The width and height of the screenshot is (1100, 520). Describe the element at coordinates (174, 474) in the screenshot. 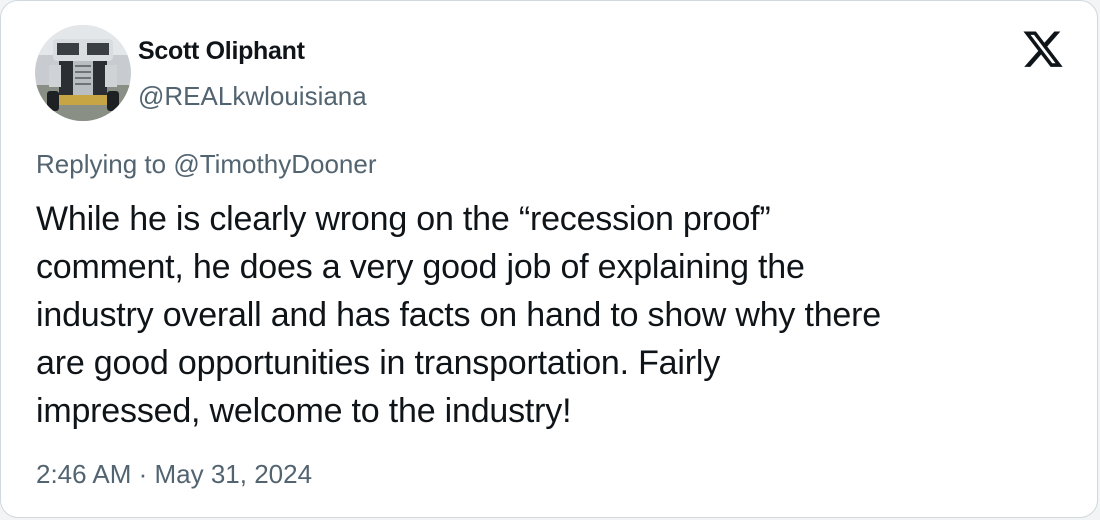

I see `tweet-timestamp: 2:46 AM · May 31, 2024` at that location.